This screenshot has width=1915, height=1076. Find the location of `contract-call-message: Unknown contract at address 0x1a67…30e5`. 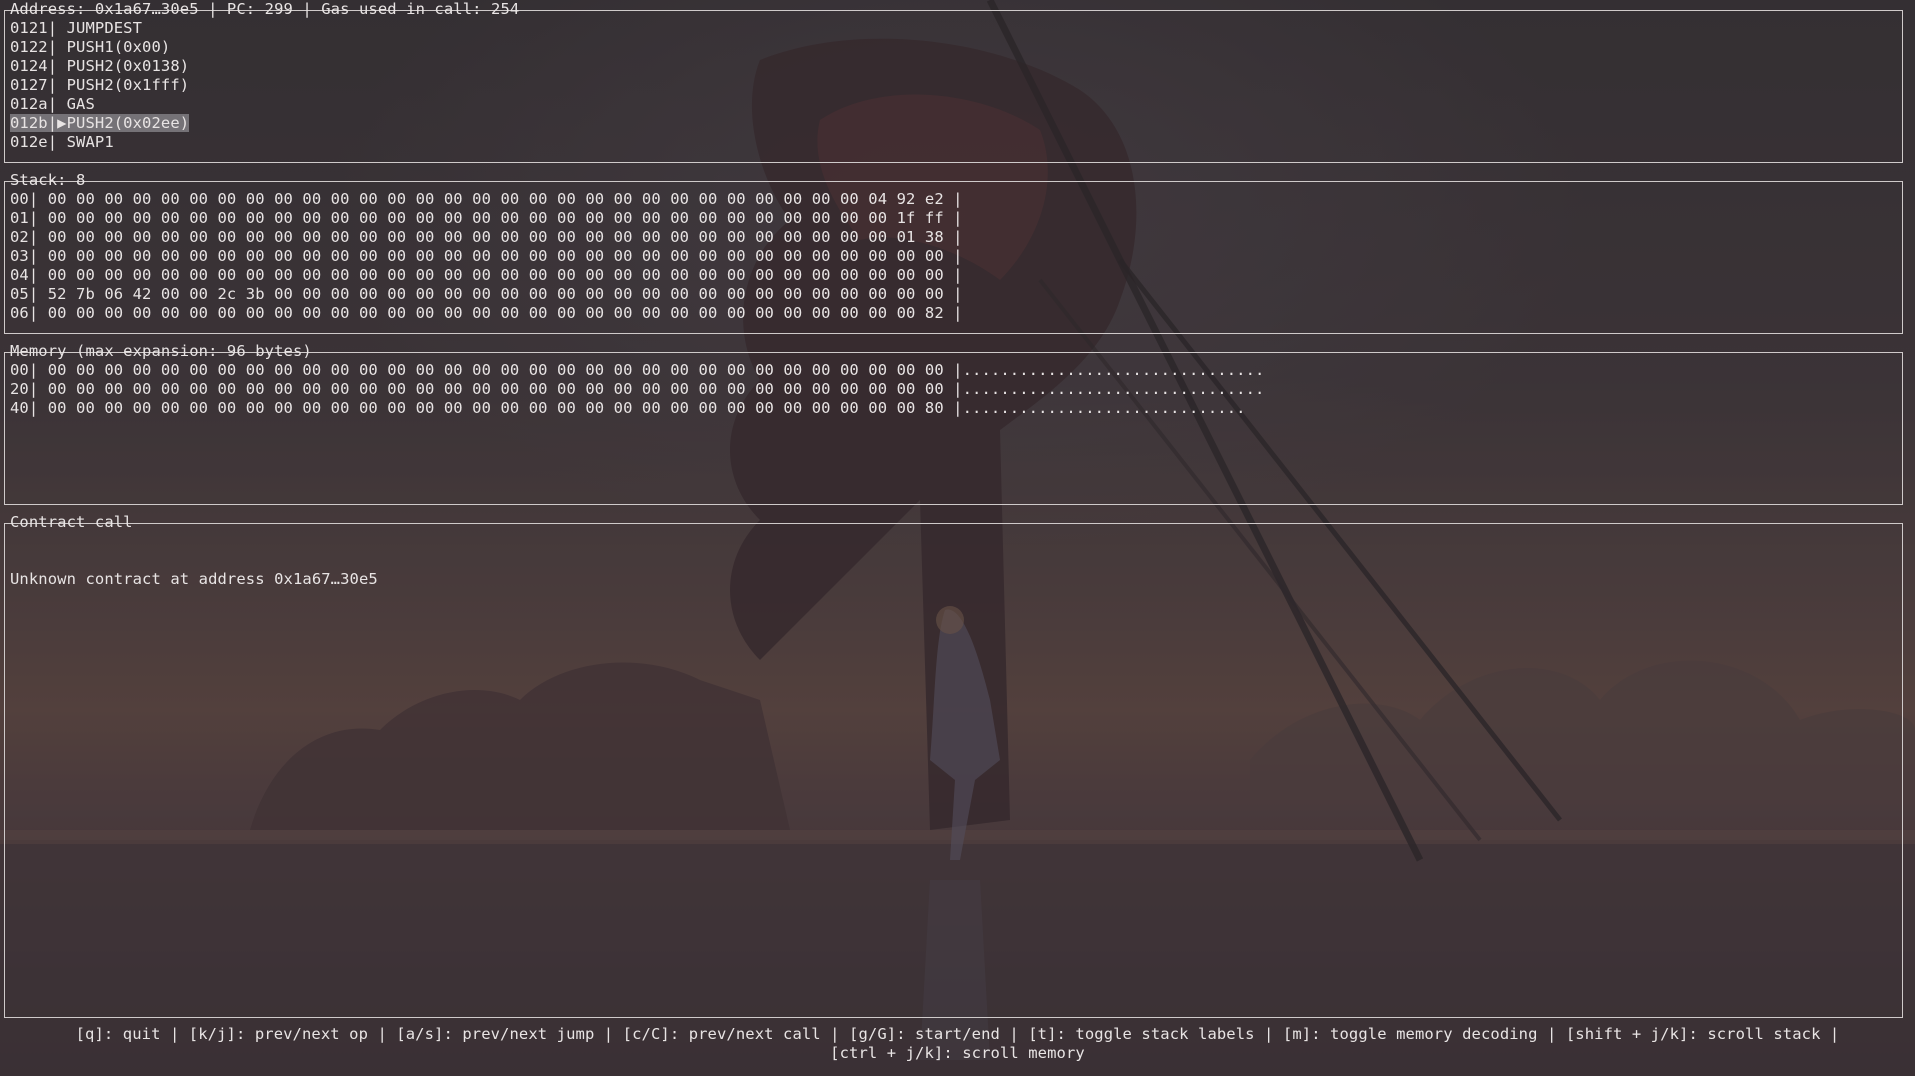

contract-call-message: Unknown contract at address 0x1a67…30e5 is located at coordinates (194, 579).